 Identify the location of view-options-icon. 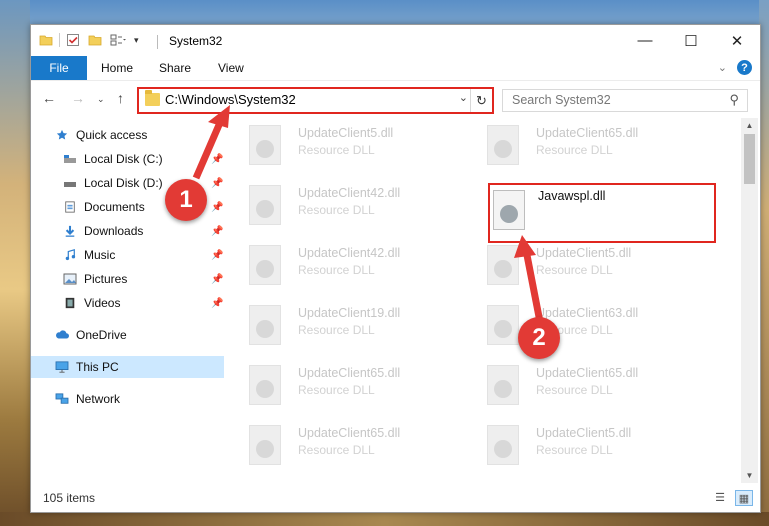
(118, 40).